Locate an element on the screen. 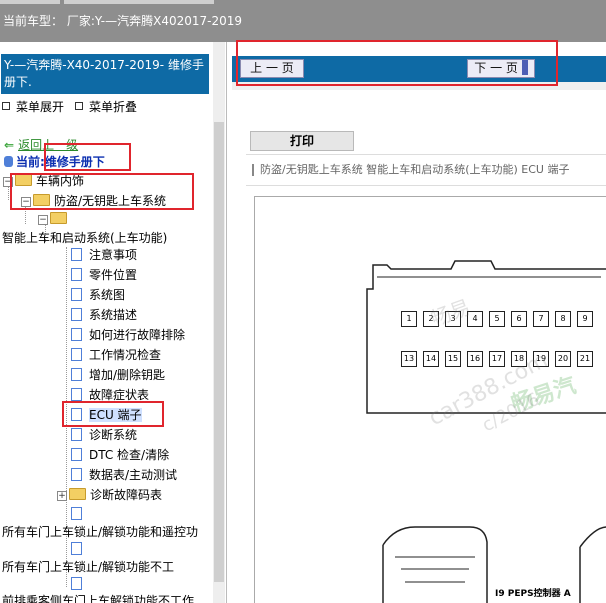 Image resolution: width=606 pixels, height=603 pixels. collapse-toggle-icon: − is located at coordinates (43, 220).